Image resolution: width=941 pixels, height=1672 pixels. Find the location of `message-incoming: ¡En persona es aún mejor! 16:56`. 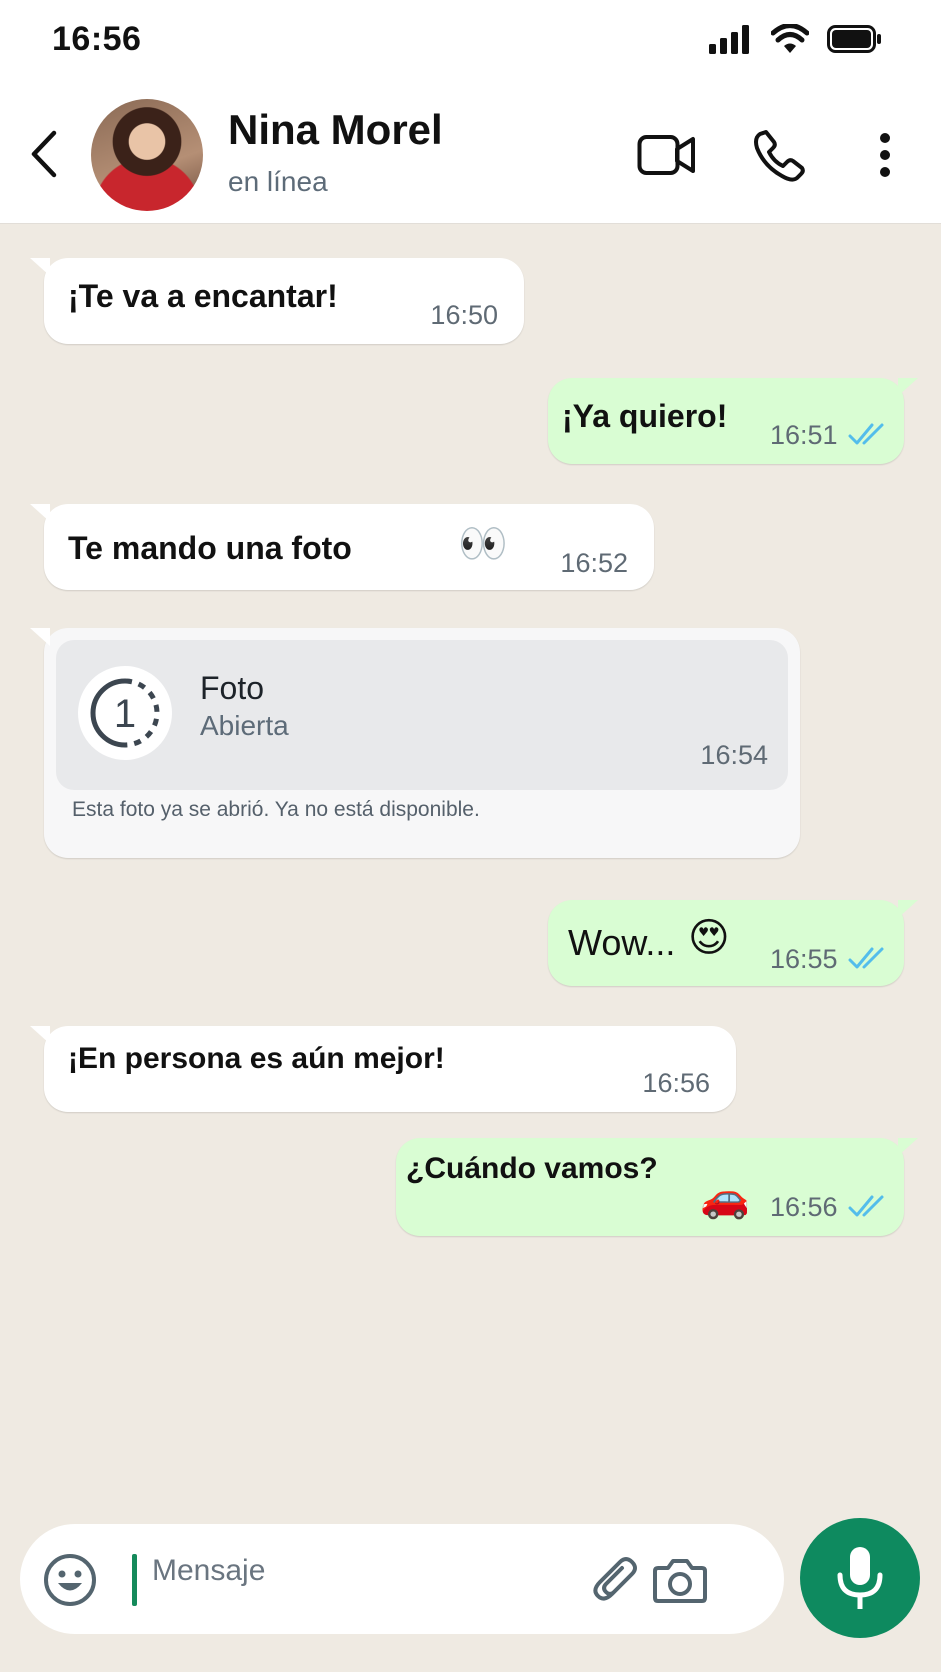

message-incoming: ¡En persona es aún mejor! 16:56 is located at coordinates (383, 1069).